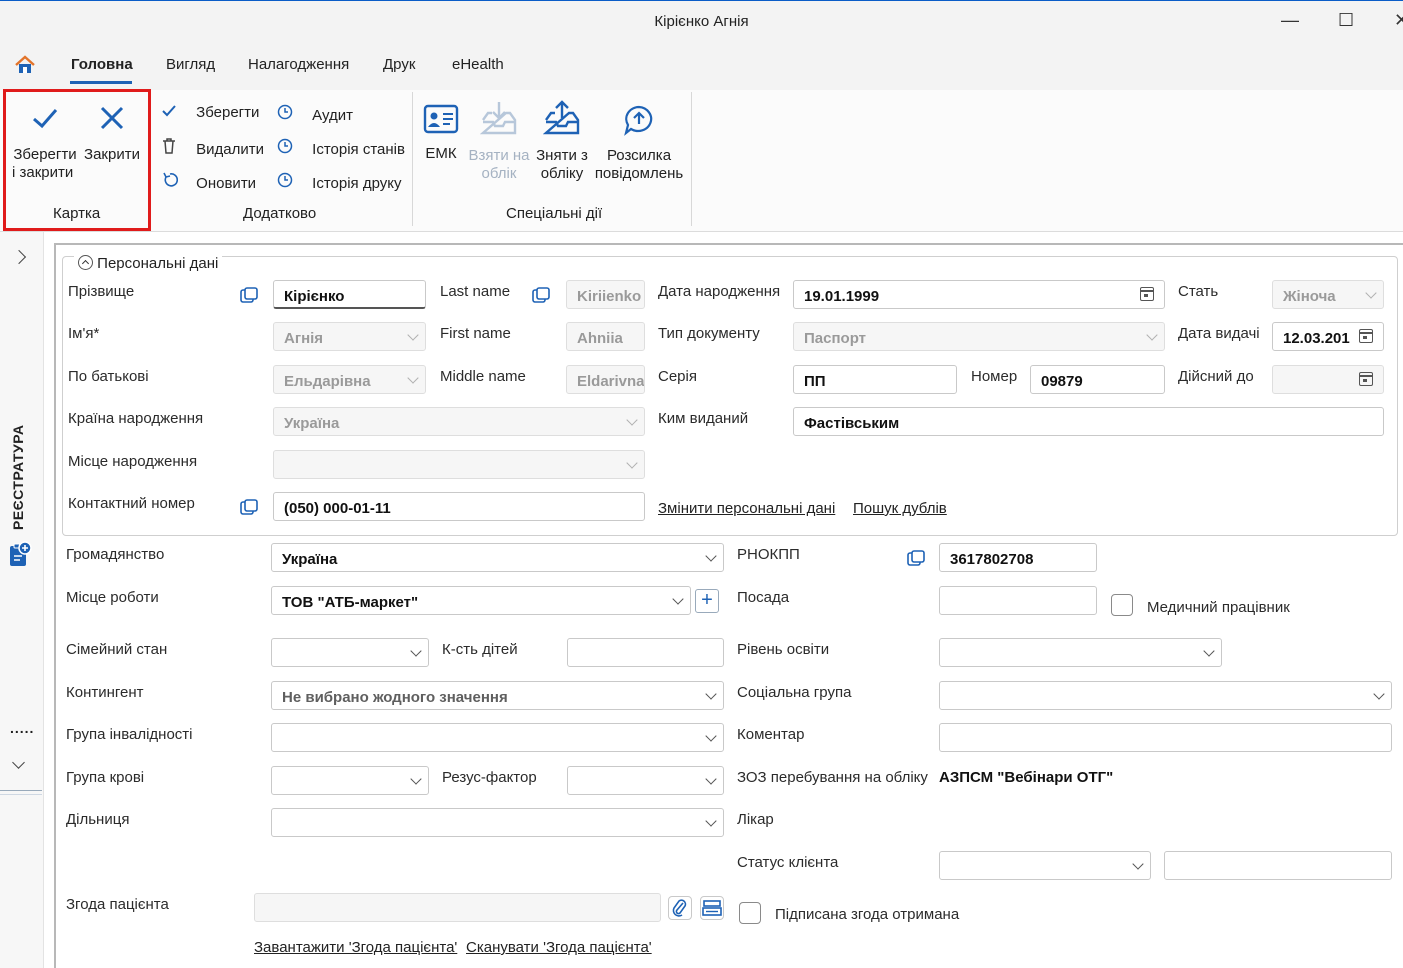 The image size is (1403, 968). Describe the element at coordinates (304, 338) in the screenshot. I see `name-value: Агнія` at that location.